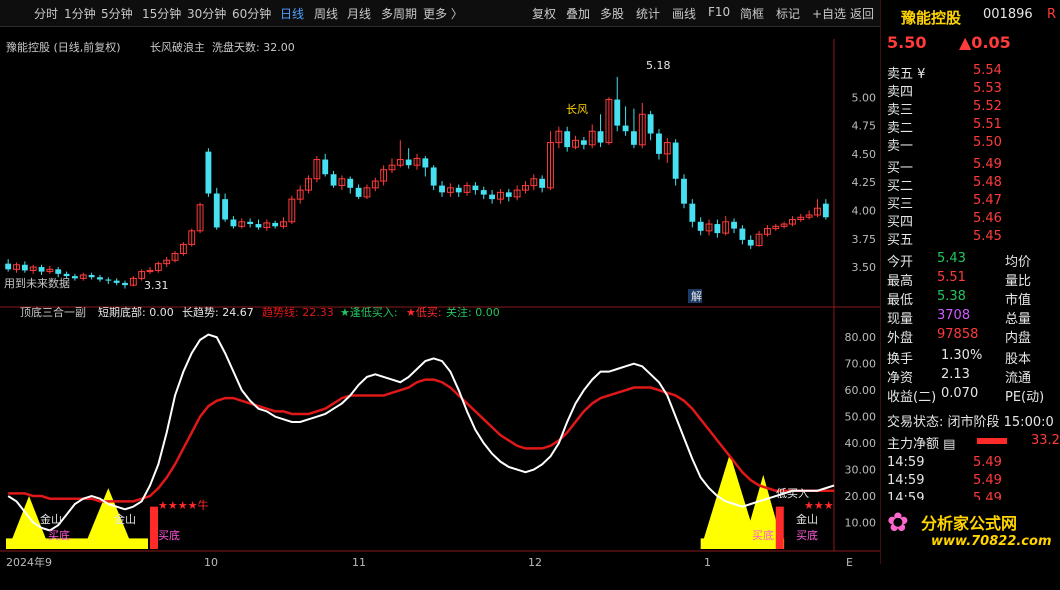  What do you see at coordinates (251, 13) in the screenshot?
I see `period-tab-5: 60分钟` at bounding box center [251, 13].